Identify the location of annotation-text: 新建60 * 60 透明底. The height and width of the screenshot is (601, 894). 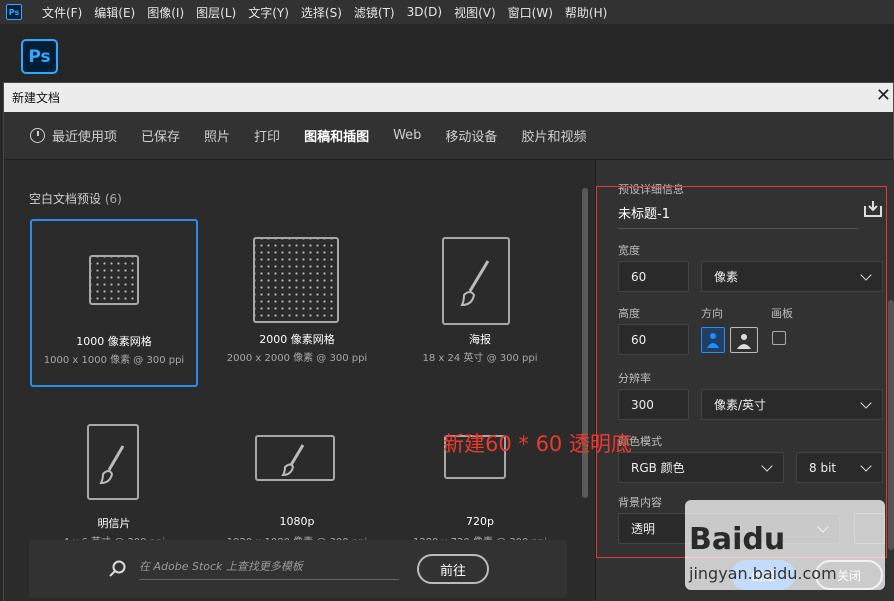
(537, 444).